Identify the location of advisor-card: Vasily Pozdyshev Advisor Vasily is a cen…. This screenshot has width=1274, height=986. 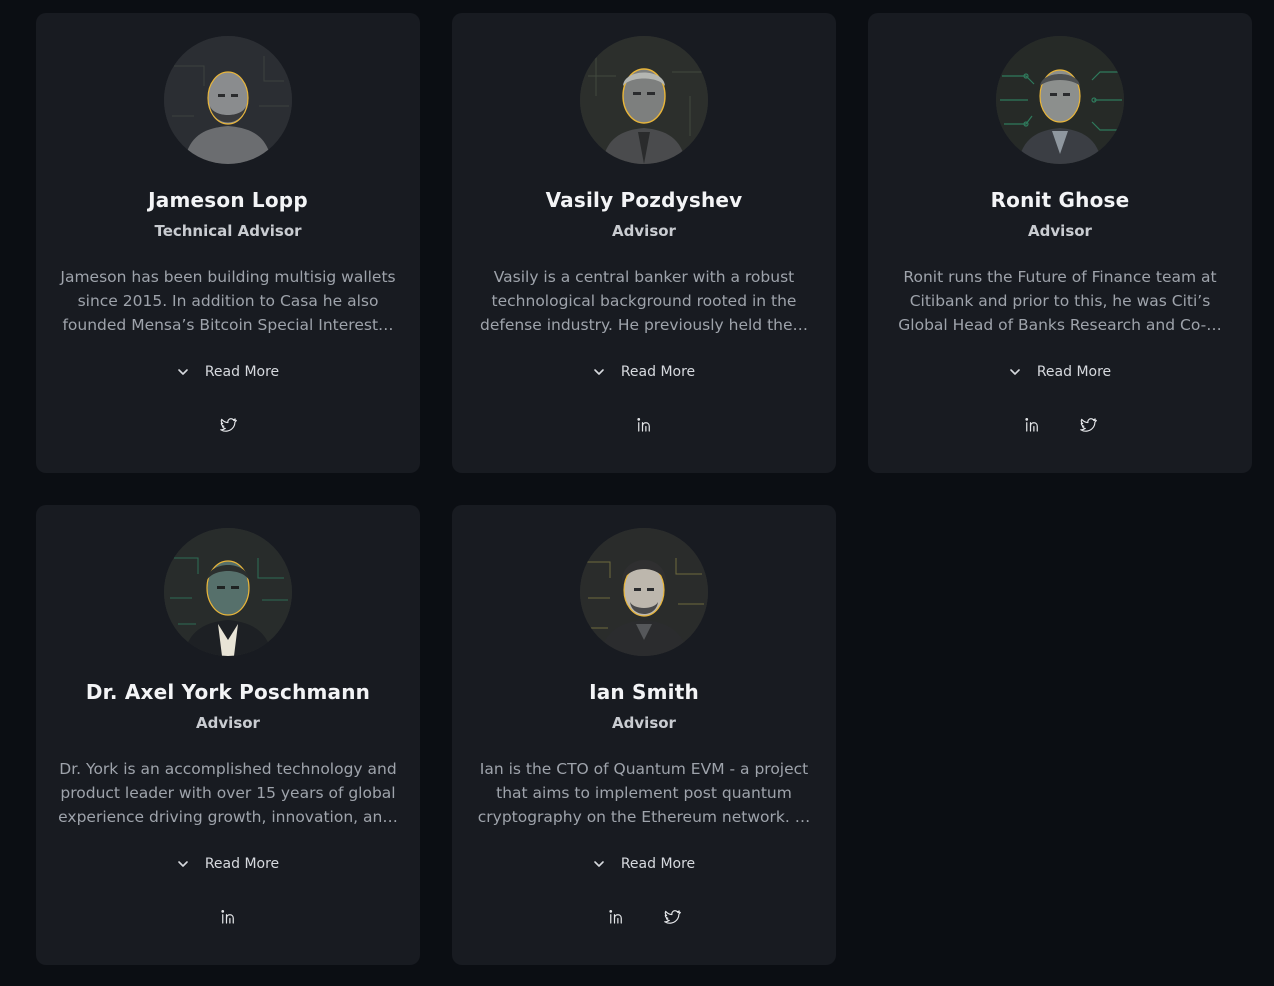
(644, 243).